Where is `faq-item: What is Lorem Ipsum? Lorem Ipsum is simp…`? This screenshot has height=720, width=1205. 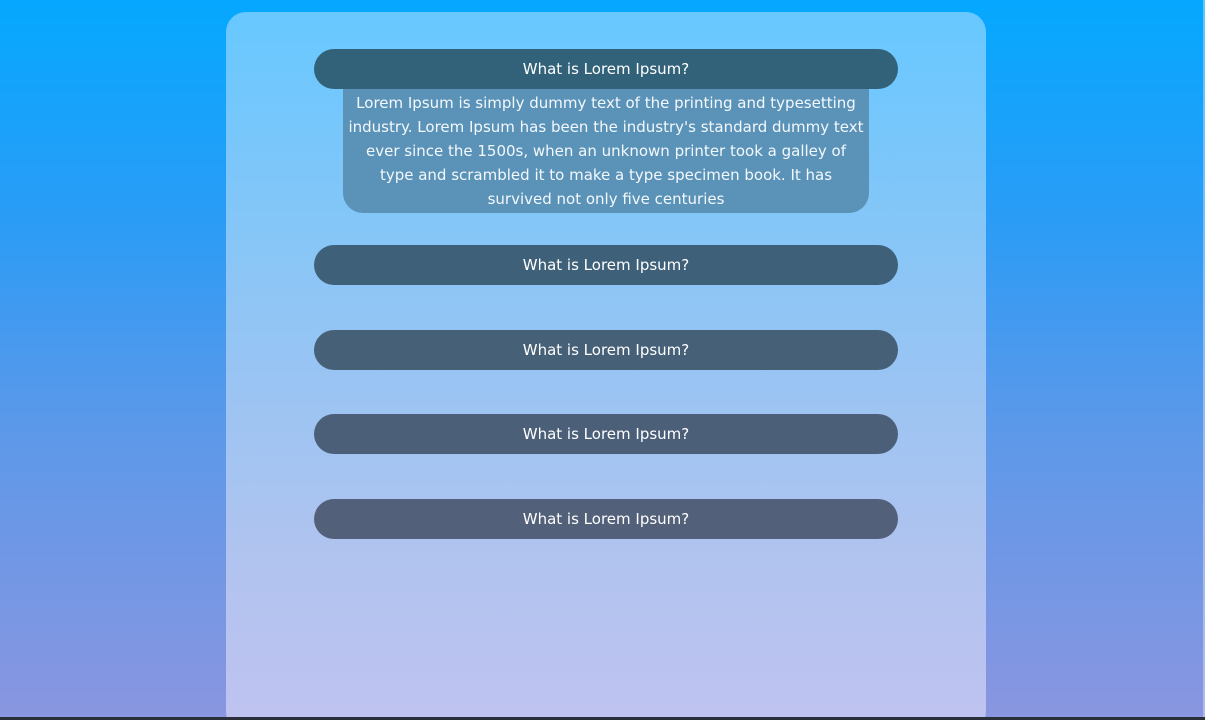
faq-item: What is Lorem Ipsum? Lorem Ipsum is simp… is located at coordinates (606, 131).